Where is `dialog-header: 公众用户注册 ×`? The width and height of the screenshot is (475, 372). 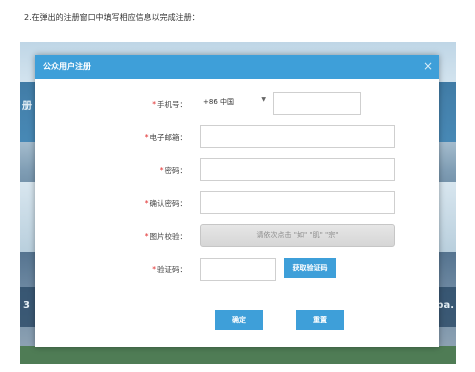
dialog-header: 公众用户注册 × is located at coordinates (237, 67).